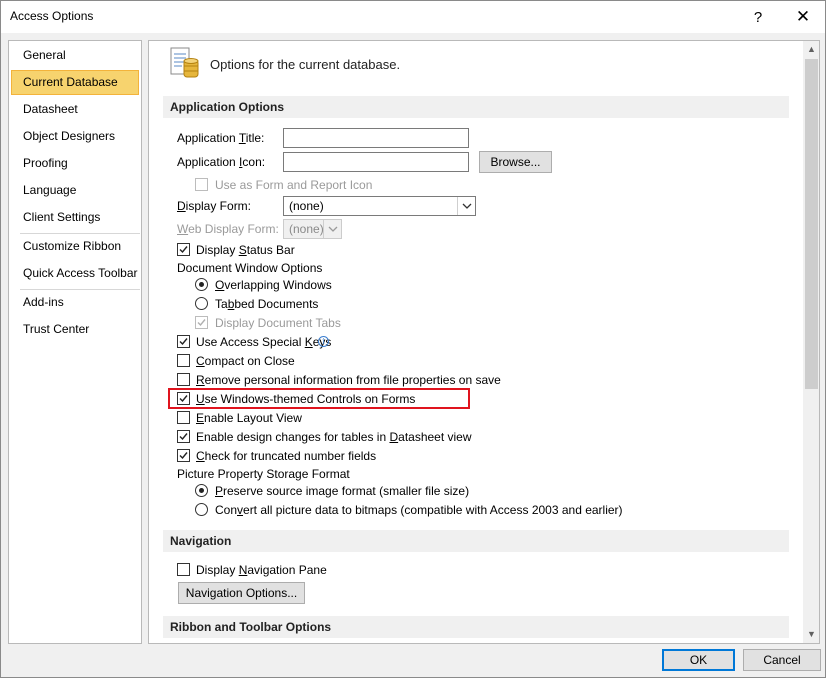 This screenshot has width=826, height=678. What do you see at coordinates (249, 418) in the screenshot?
I see `enable-layout-view-label: Enable Layout View` at bounding box center [249, 418].